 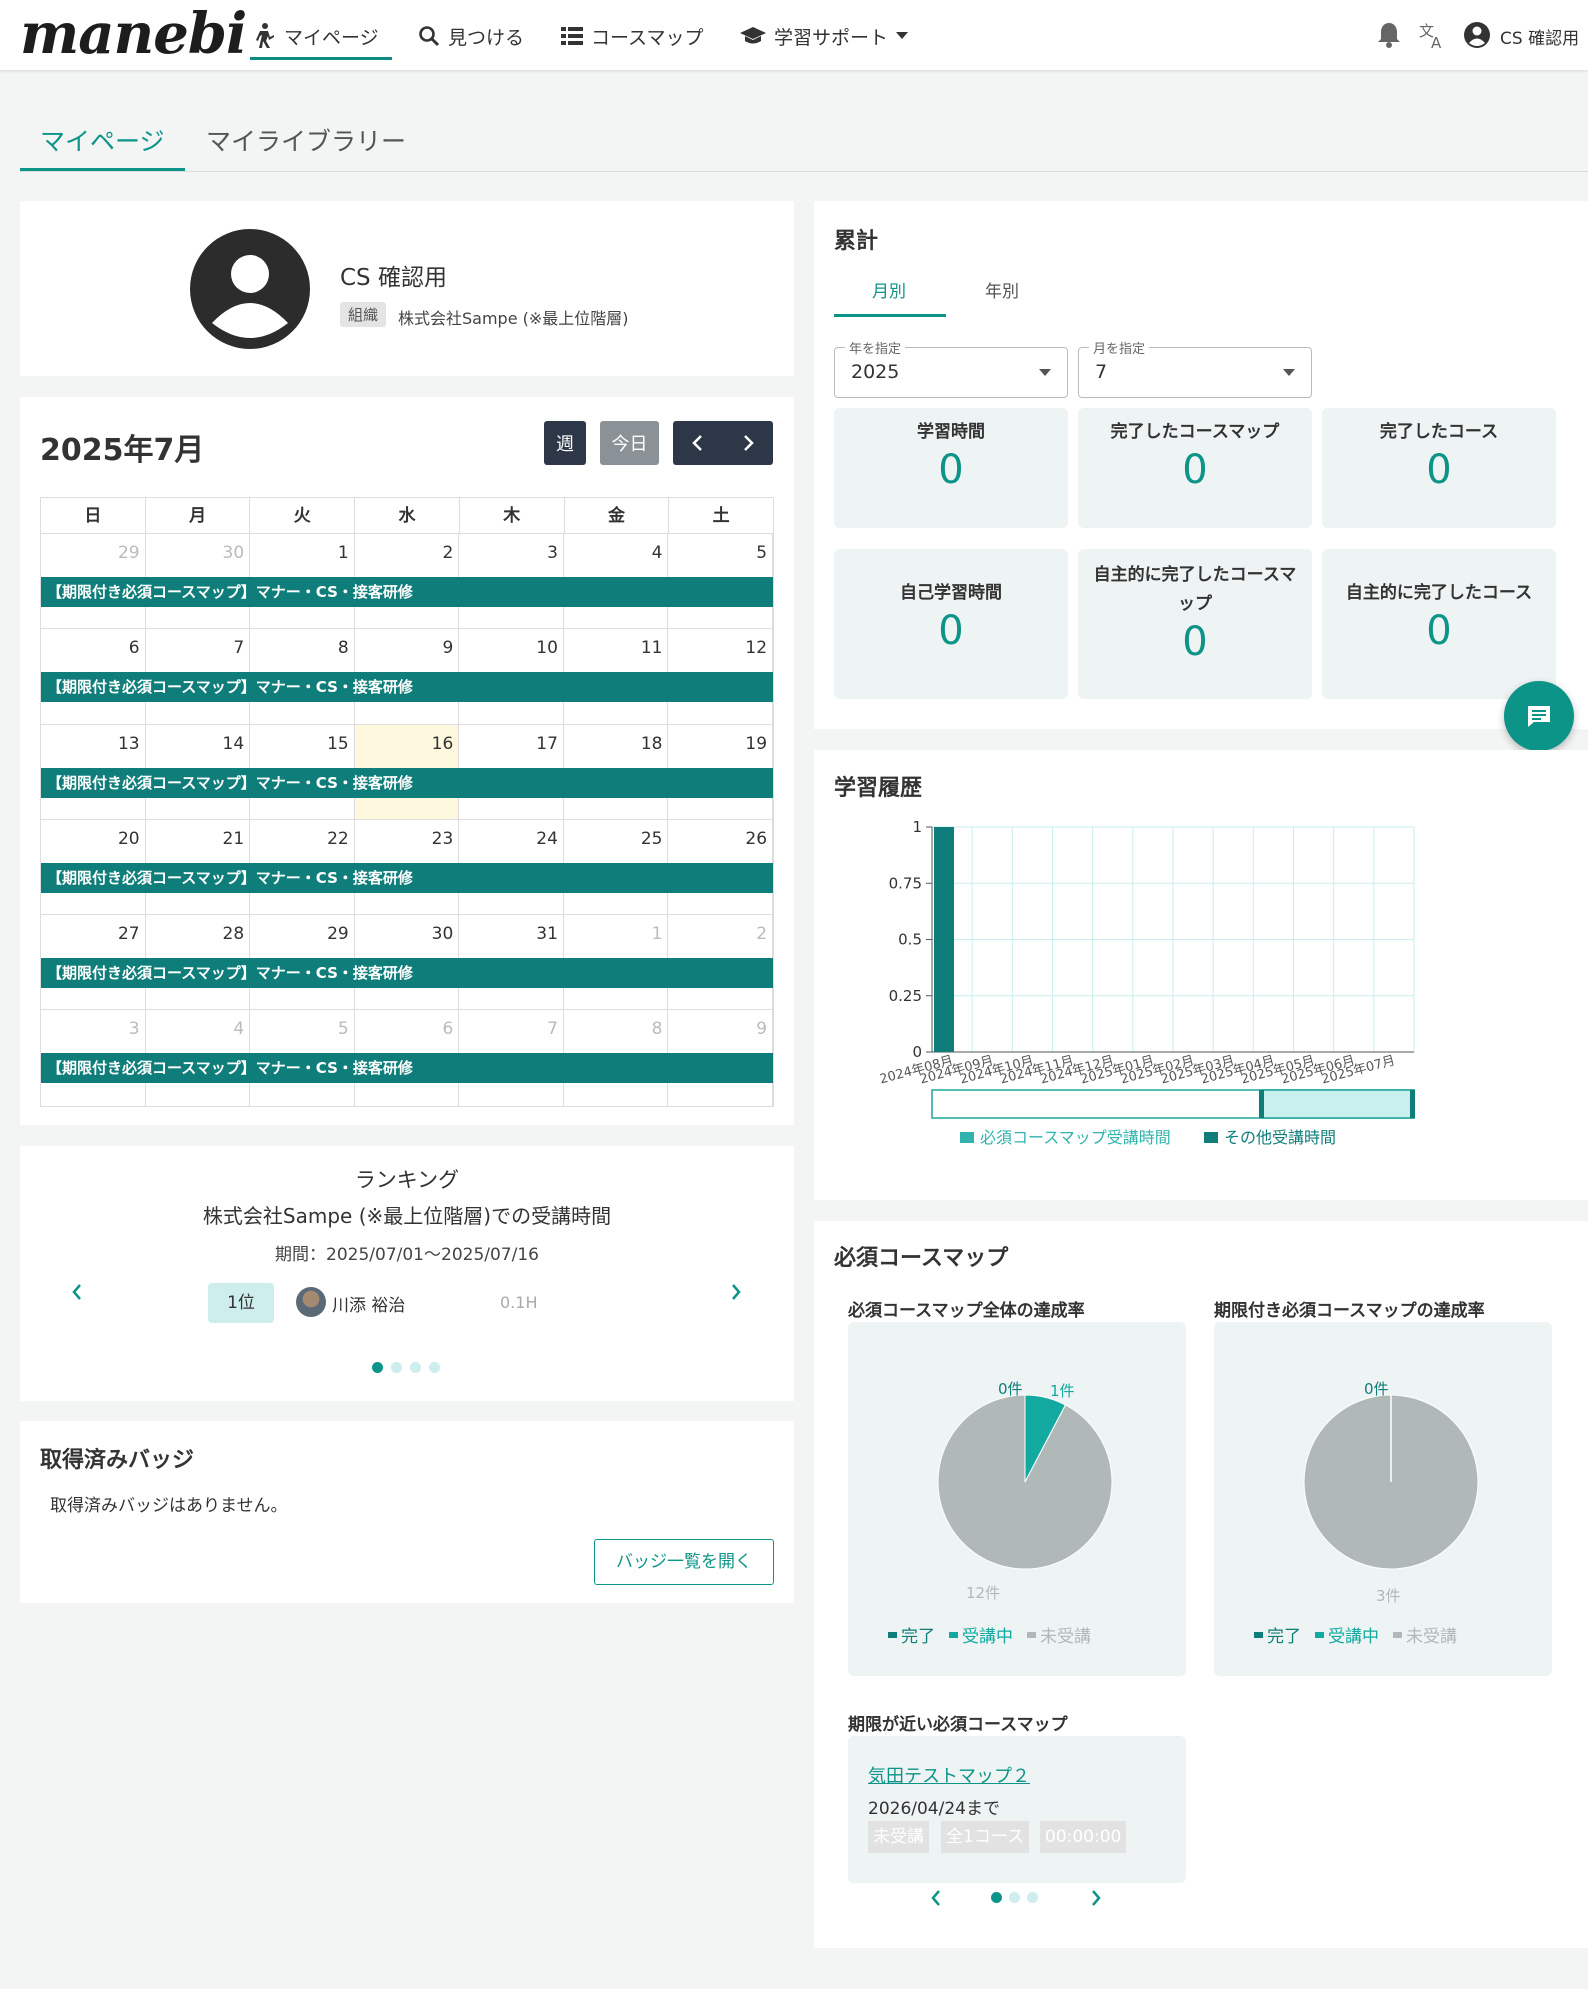 What do you see at coordinates (951, 593) in the screenshot?
I see `stat-label: 自己学習時間` at bounding box center [951, 593].